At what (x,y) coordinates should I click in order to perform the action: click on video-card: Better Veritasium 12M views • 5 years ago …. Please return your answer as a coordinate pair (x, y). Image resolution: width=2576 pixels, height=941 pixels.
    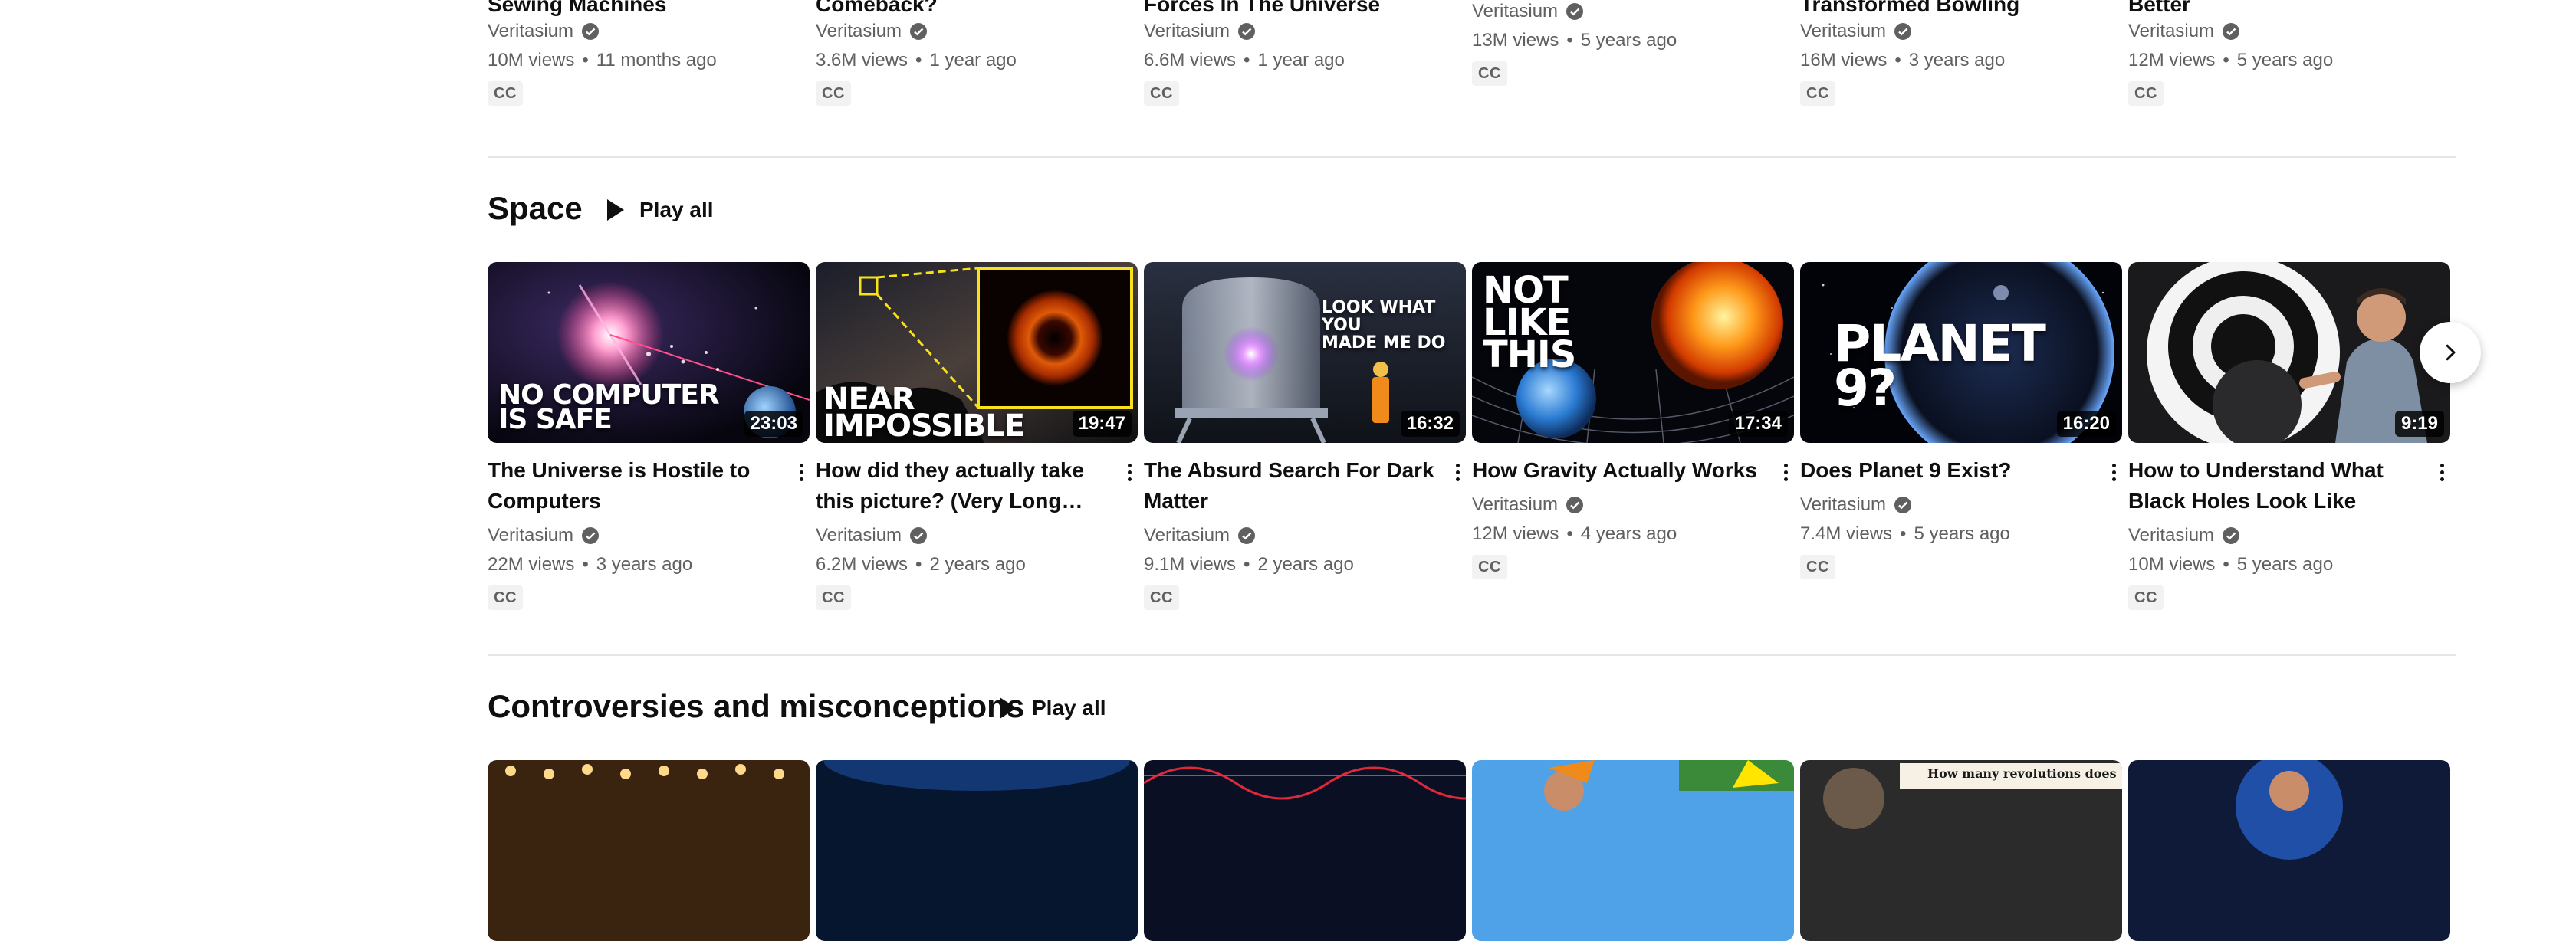
    Looking at the image, I should click on (2289, 53).